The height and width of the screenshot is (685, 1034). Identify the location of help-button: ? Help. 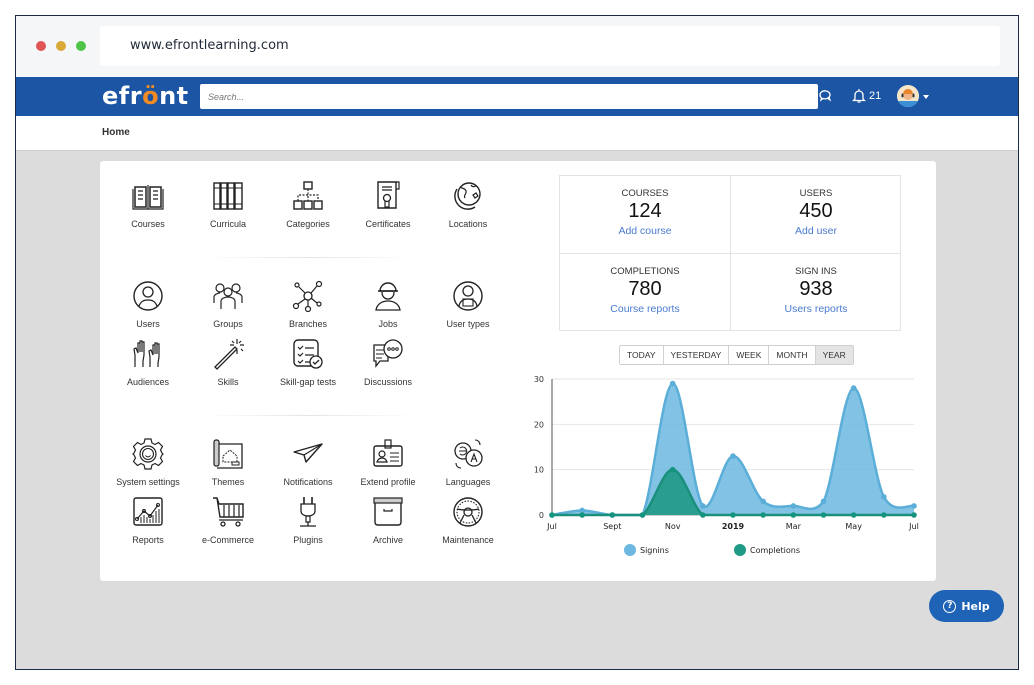
(966, 606).